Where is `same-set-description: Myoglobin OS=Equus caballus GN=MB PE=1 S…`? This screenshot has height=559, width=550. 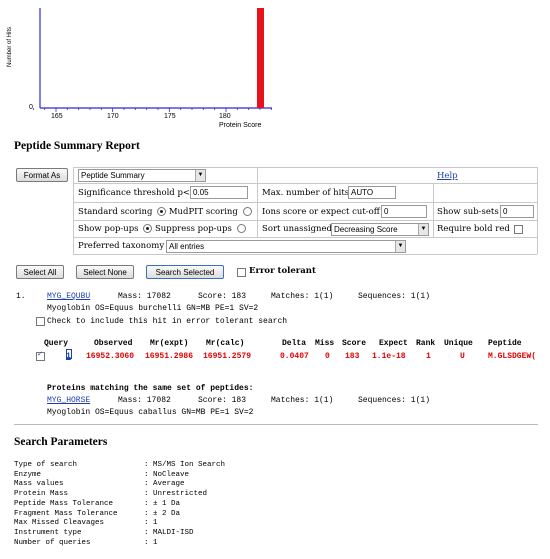 same-set-description: Myoglobin OS=Equus caballus GN=MB PE=1 S… is located at coordinates (150, 412).